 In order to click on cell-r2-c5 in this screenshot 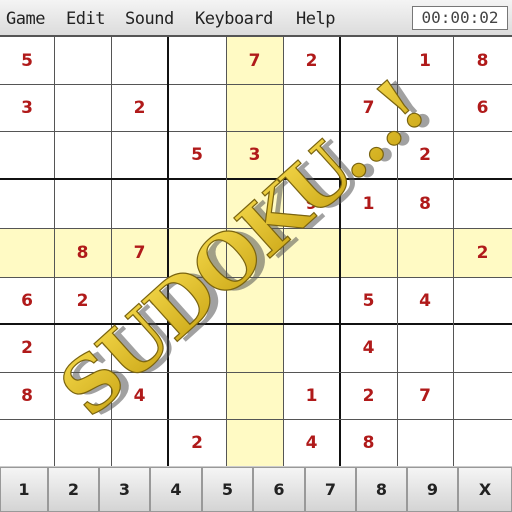, I will do `click(311, 155)`.